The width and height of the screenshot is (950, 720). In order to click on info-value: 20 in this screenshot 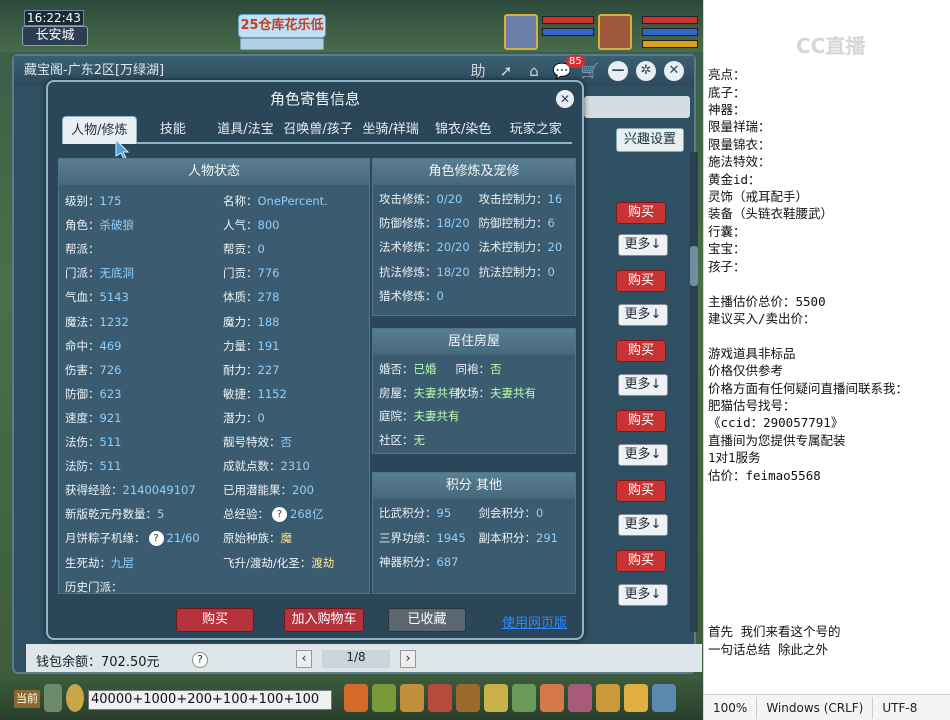, I will do `click(555, 247)`.